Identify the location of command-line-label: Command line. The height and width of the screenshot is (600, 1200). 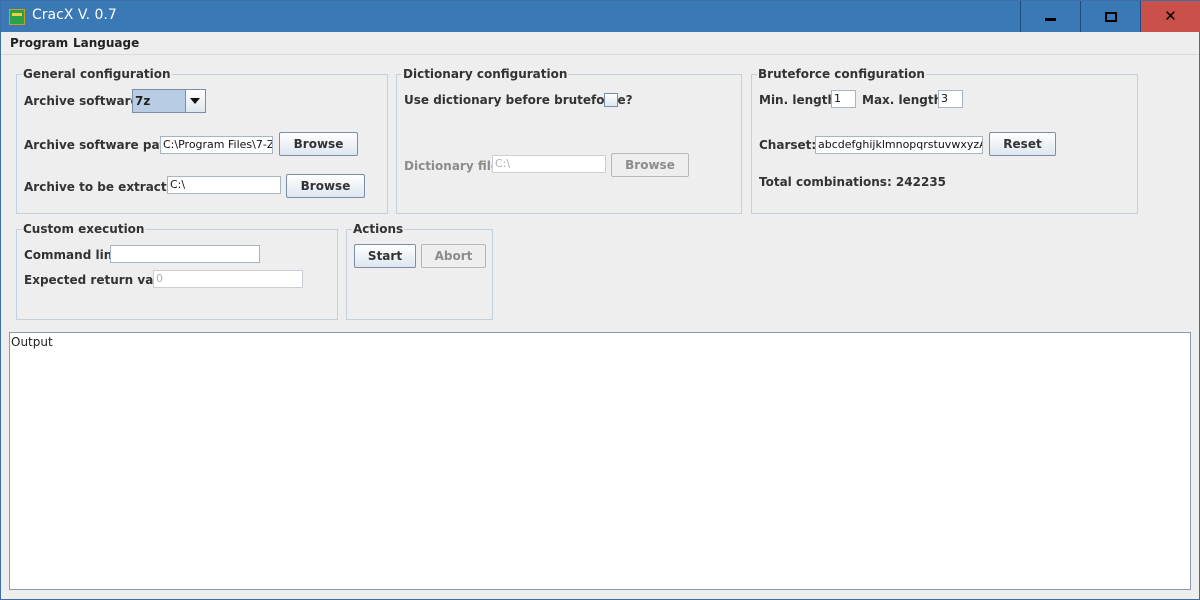
(72, 255).